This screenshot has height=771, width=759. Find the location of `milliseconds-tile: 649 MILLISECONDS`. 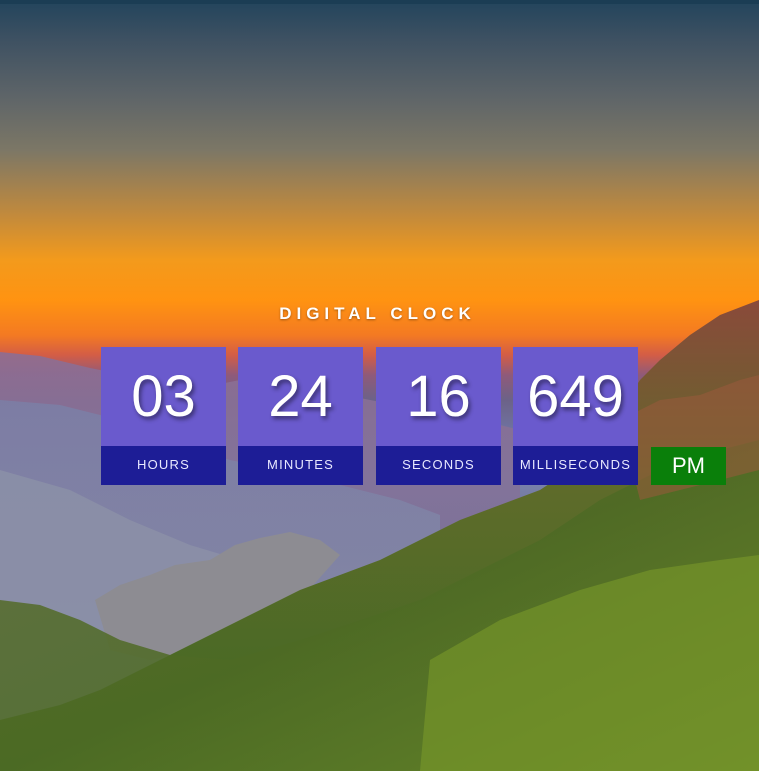

milliseconds-tile: 649 MILLISECONDS is located at coordinates (575, 416).